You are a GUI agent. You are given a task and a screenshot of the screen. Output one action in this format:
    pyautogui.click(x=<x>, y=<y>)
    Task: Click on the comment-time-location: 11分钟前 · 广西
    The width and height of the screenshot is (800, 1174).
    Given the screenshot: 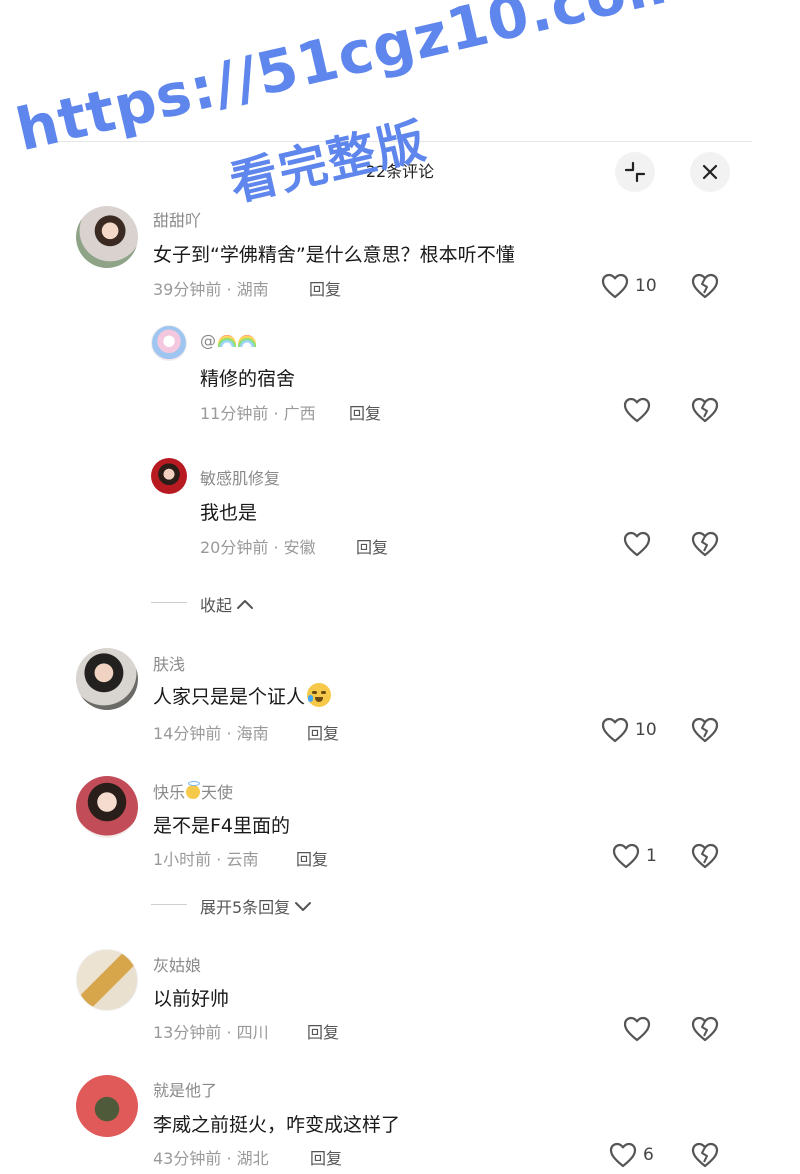 What is the action you would take?
    pyautogui.click(x=258, y=413)
    